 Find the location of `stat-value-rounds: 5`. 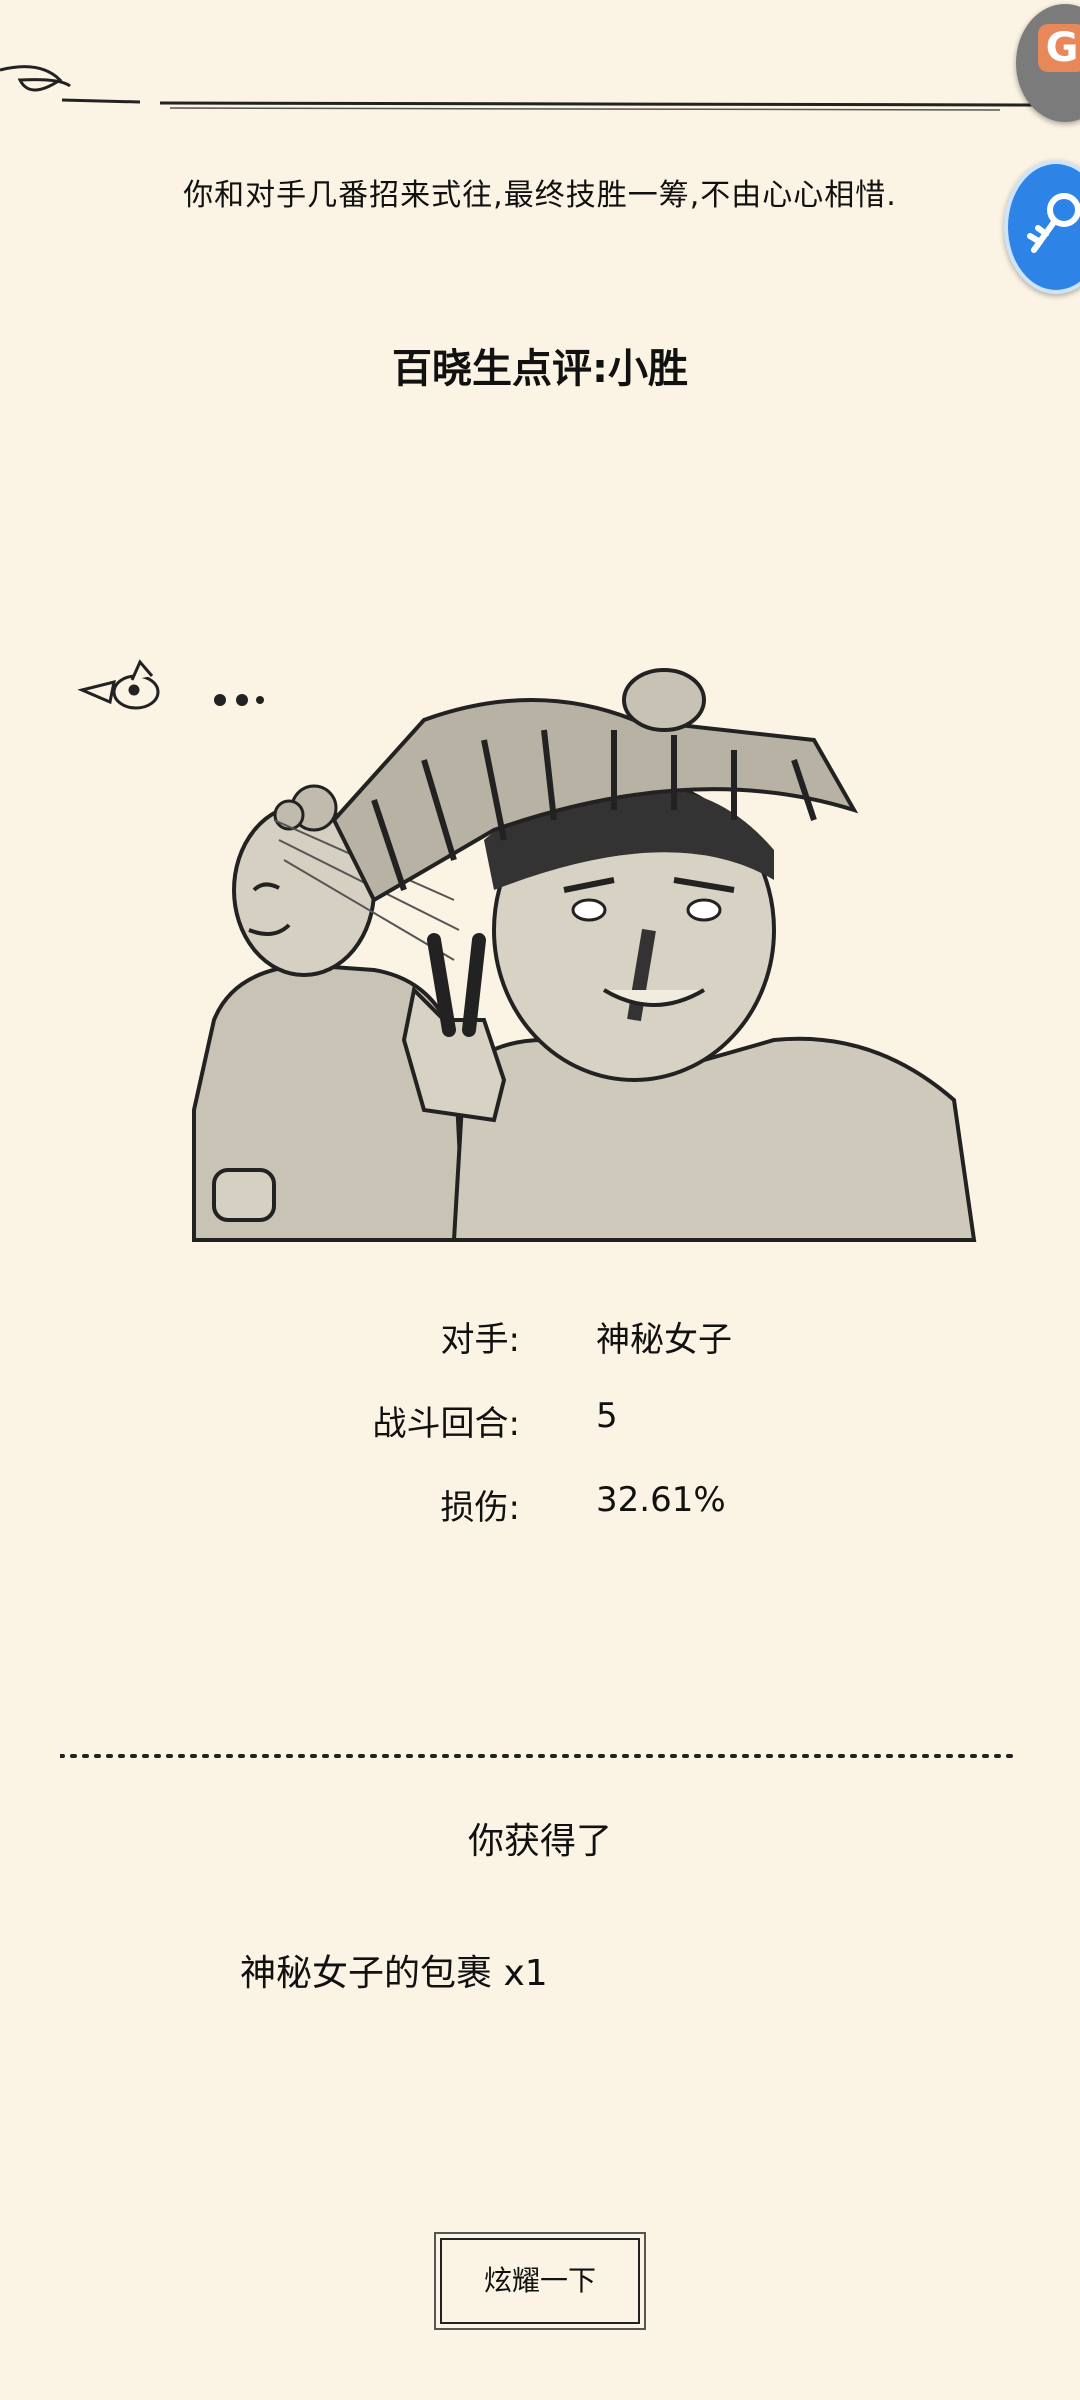

stat-value-rounds: 5 is located at coordinates (607, 1416).